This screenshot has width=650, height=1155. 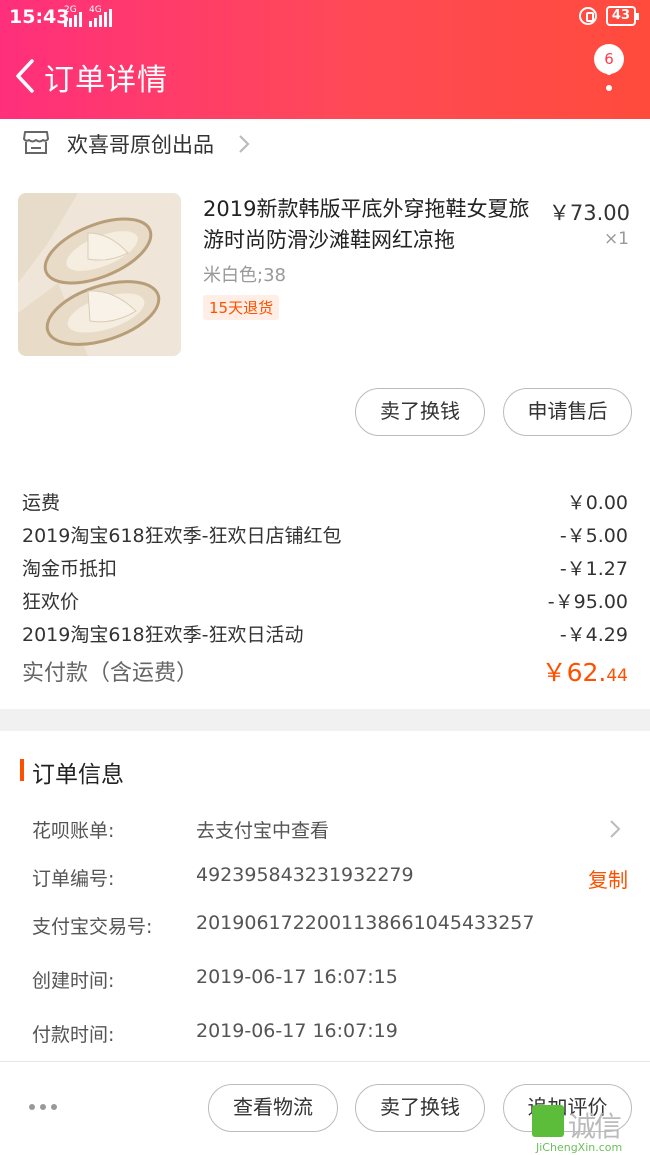 I want to click on fee-row: 淘金币抵扣 -￥1.27, so click(x=325, y=569).